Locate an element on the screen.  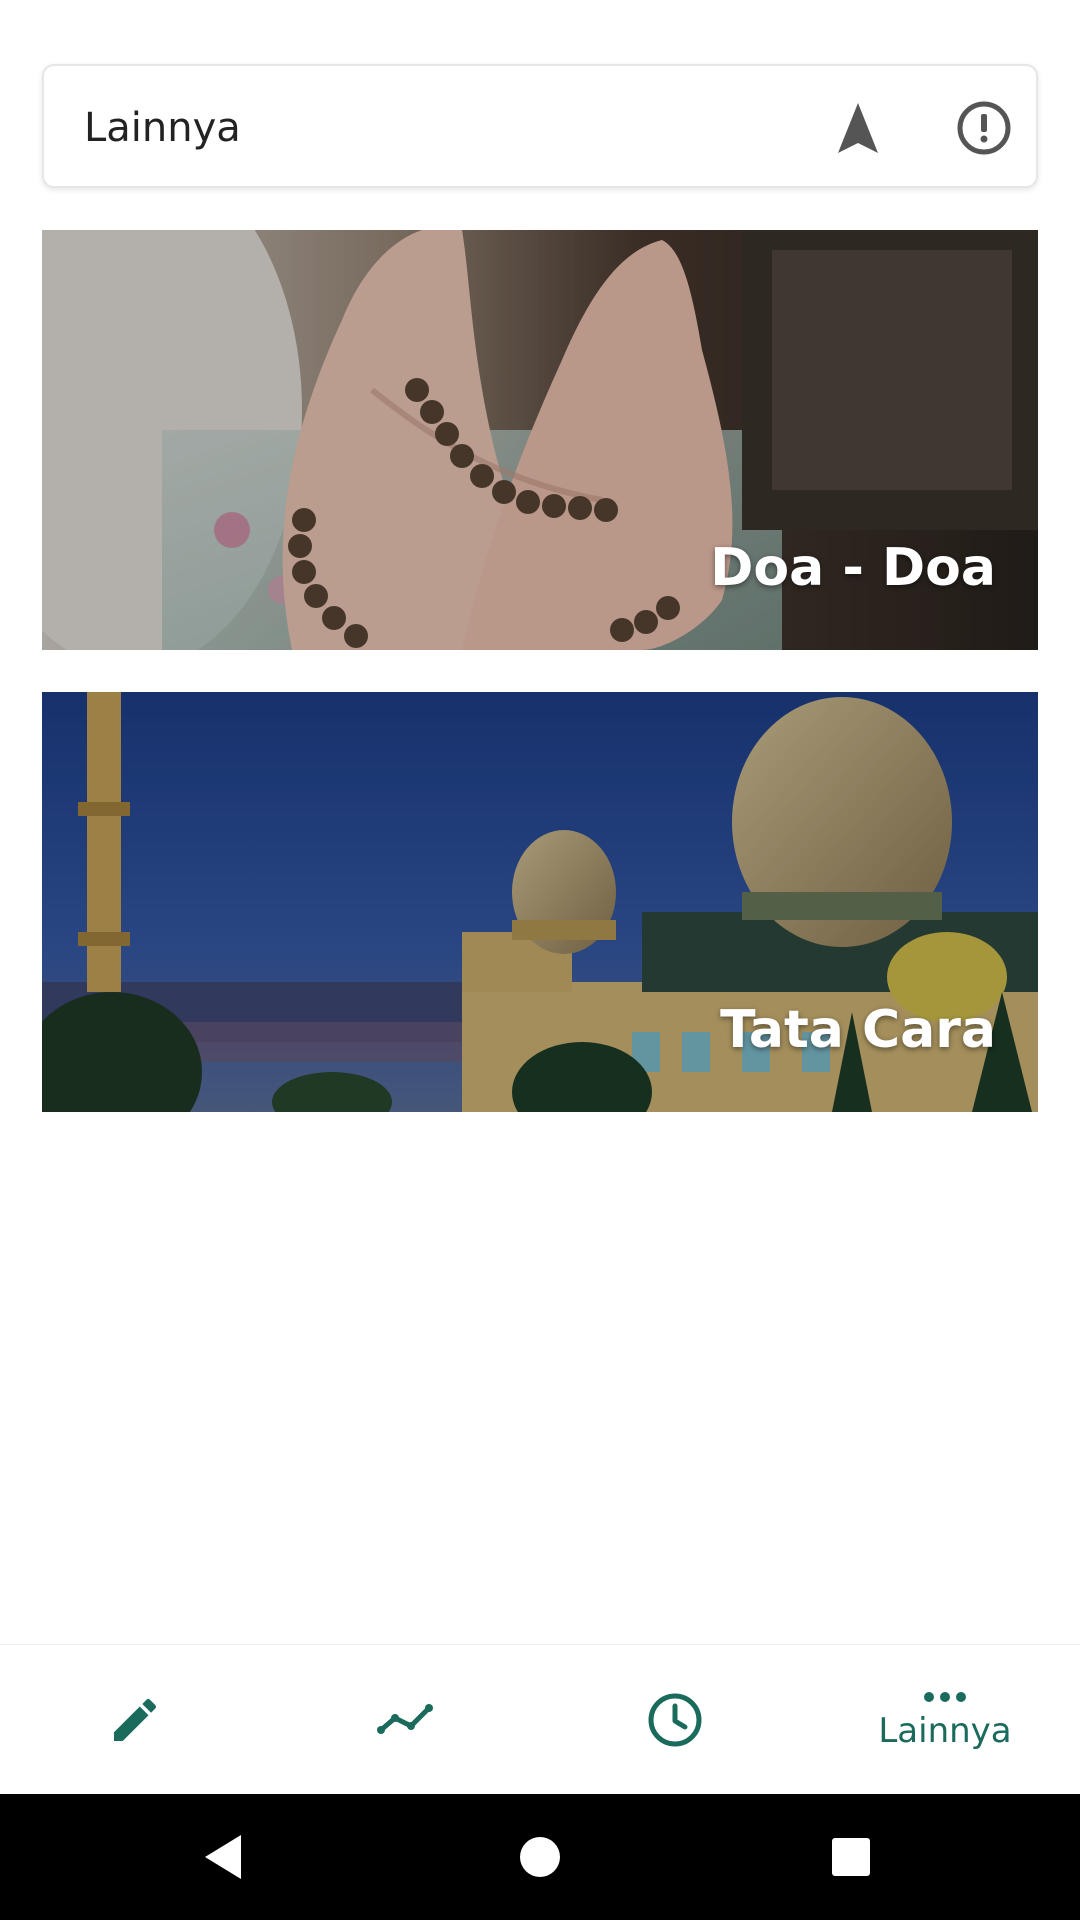
app-header: Lainnya is located at coordinates (540, 126).